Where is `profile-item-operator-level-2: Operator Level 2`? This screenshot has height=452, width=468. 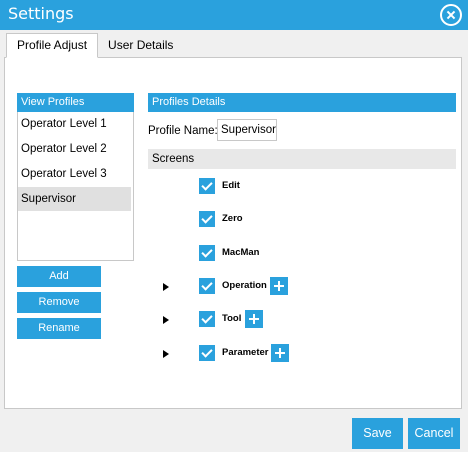 profile-item-operator-level-2: Operator Level 2 is located at coordinates (74, 149).